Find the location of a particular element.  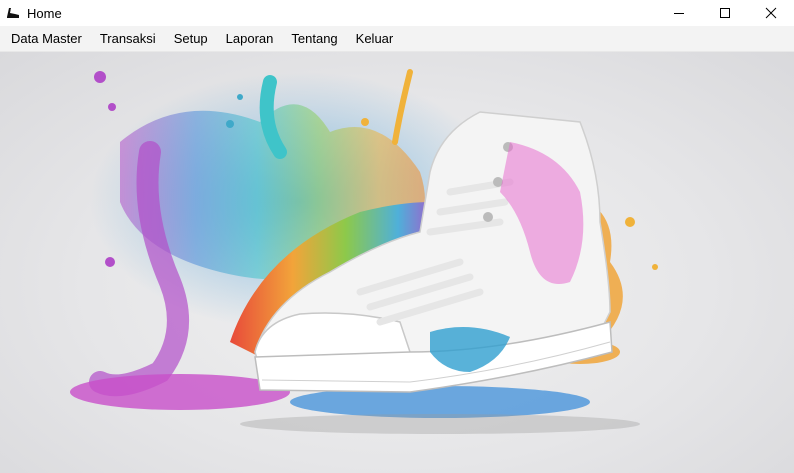

maximize-icon is located at coordinates (725, 13).